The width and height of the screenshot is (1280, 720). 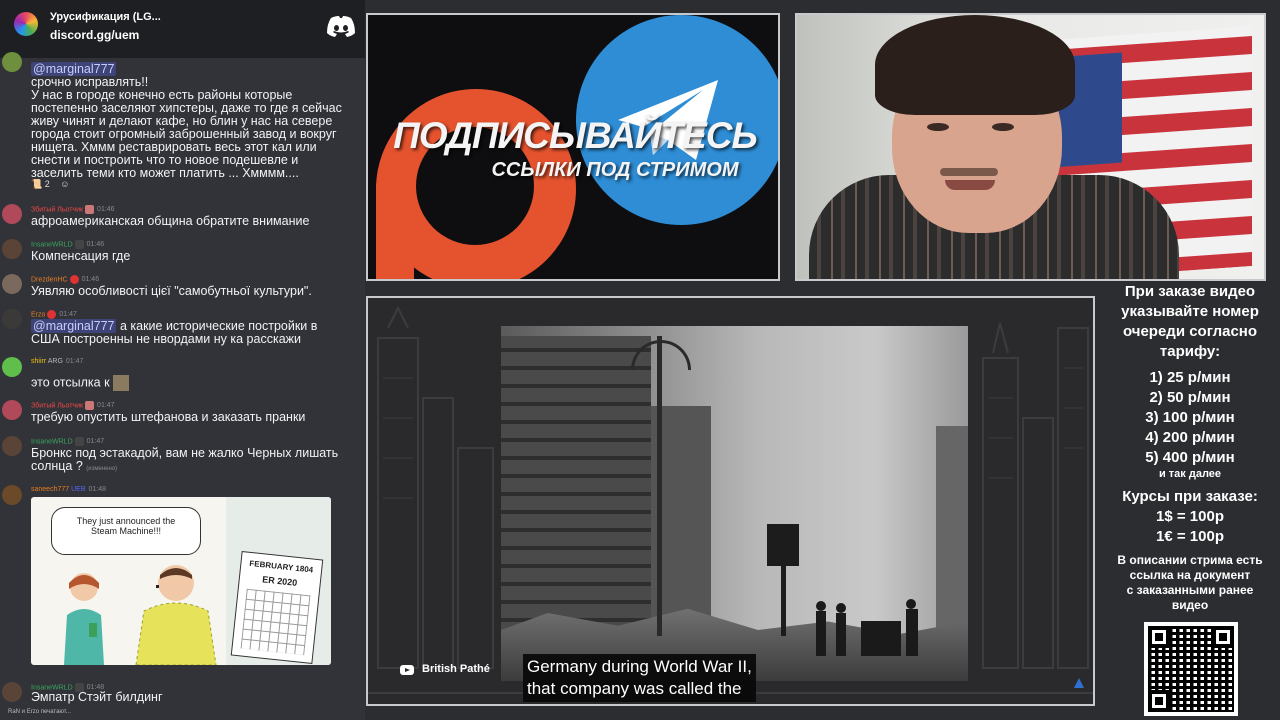 What do you see at coordinates (639, 666) in the screenshot?
I see `caption-line: Germany during World War II,` at bounding box center [639, 666].